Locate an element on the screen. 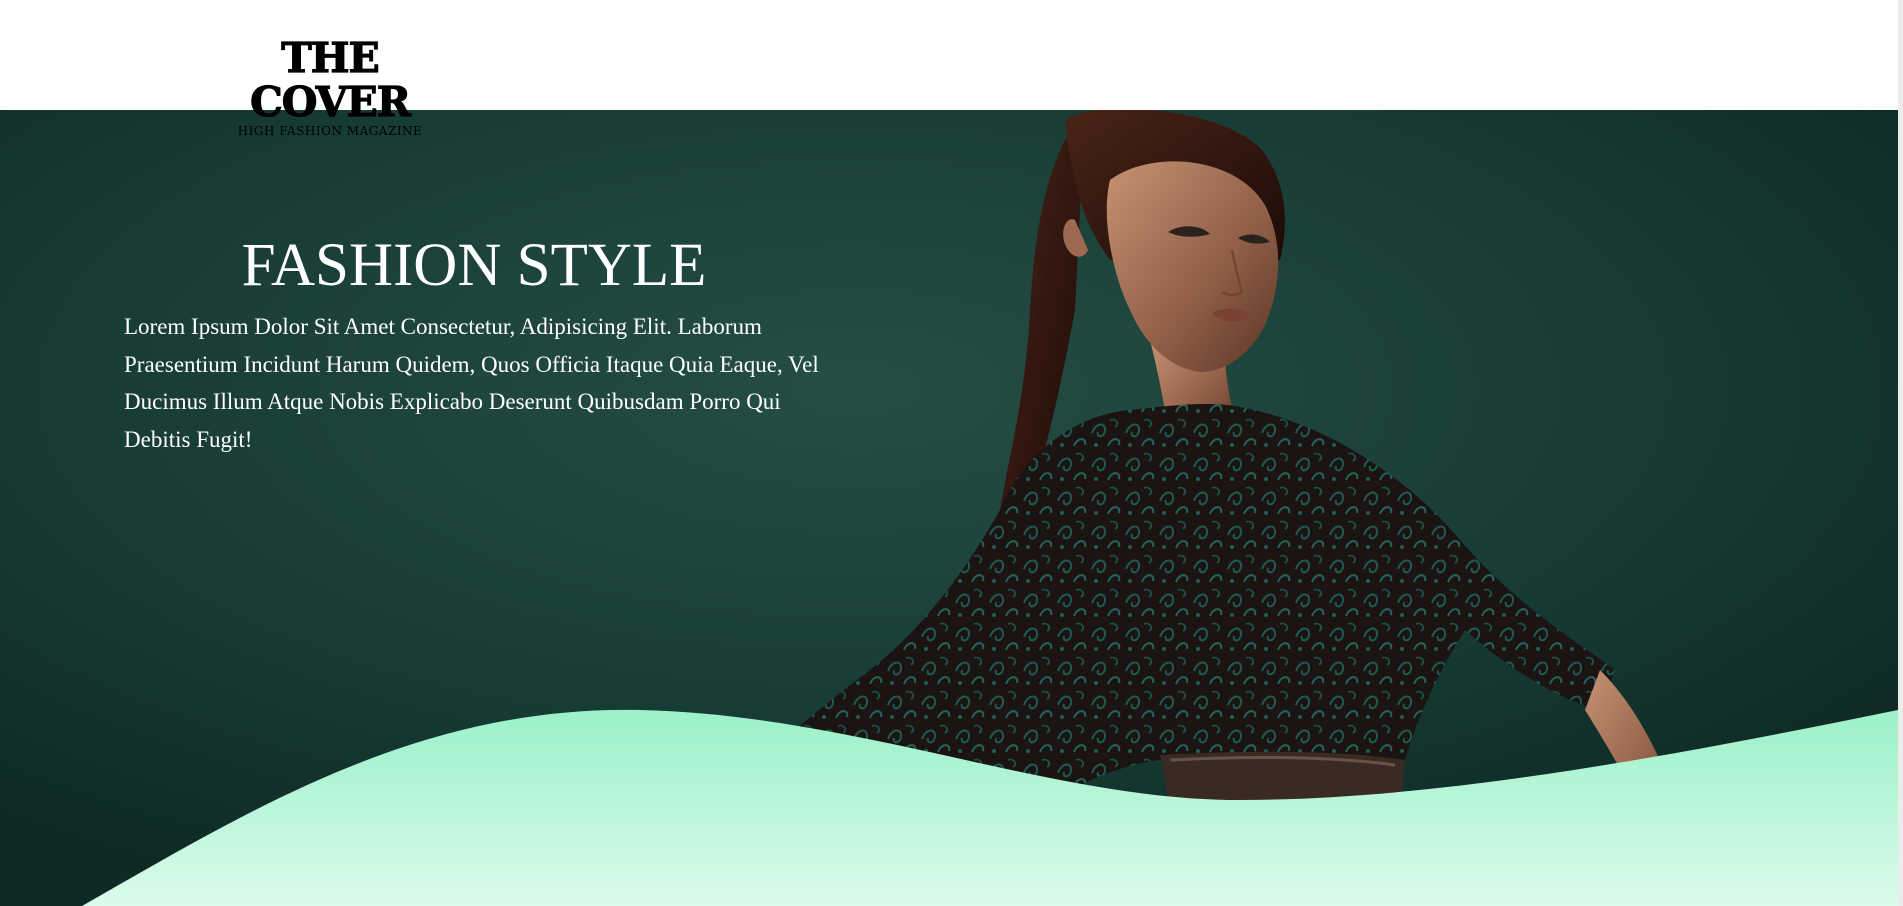  site-logo: THE COVER HIGH FASHION MAGAZINE is located at coordinates (330, 86).